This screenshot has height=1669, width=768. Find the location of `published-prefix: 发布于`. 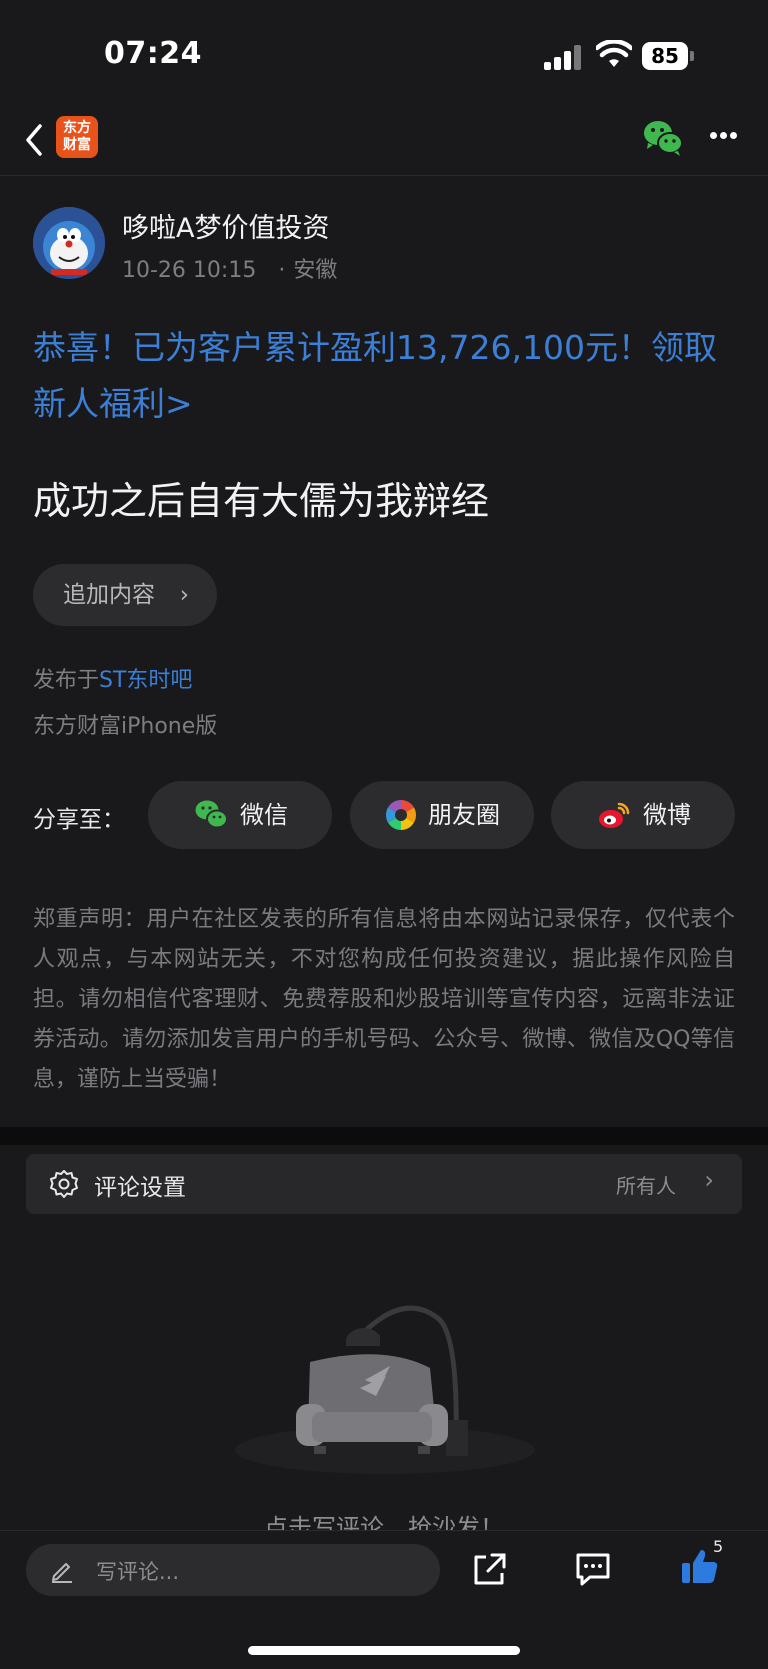

published-prefix: 发布于 is located at coordinates (66, 680).